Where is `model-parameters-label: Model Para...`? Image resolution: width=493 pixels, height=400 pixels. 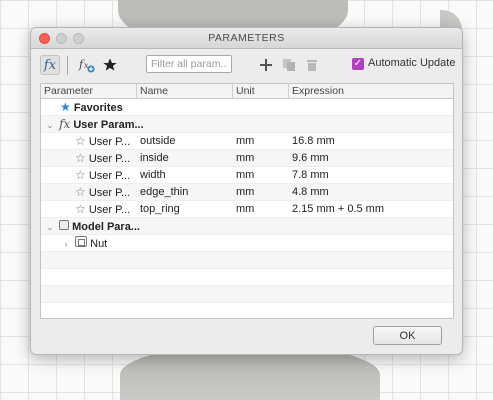 model-parameters-label: Model Para... is located at coordinates (106, 226).